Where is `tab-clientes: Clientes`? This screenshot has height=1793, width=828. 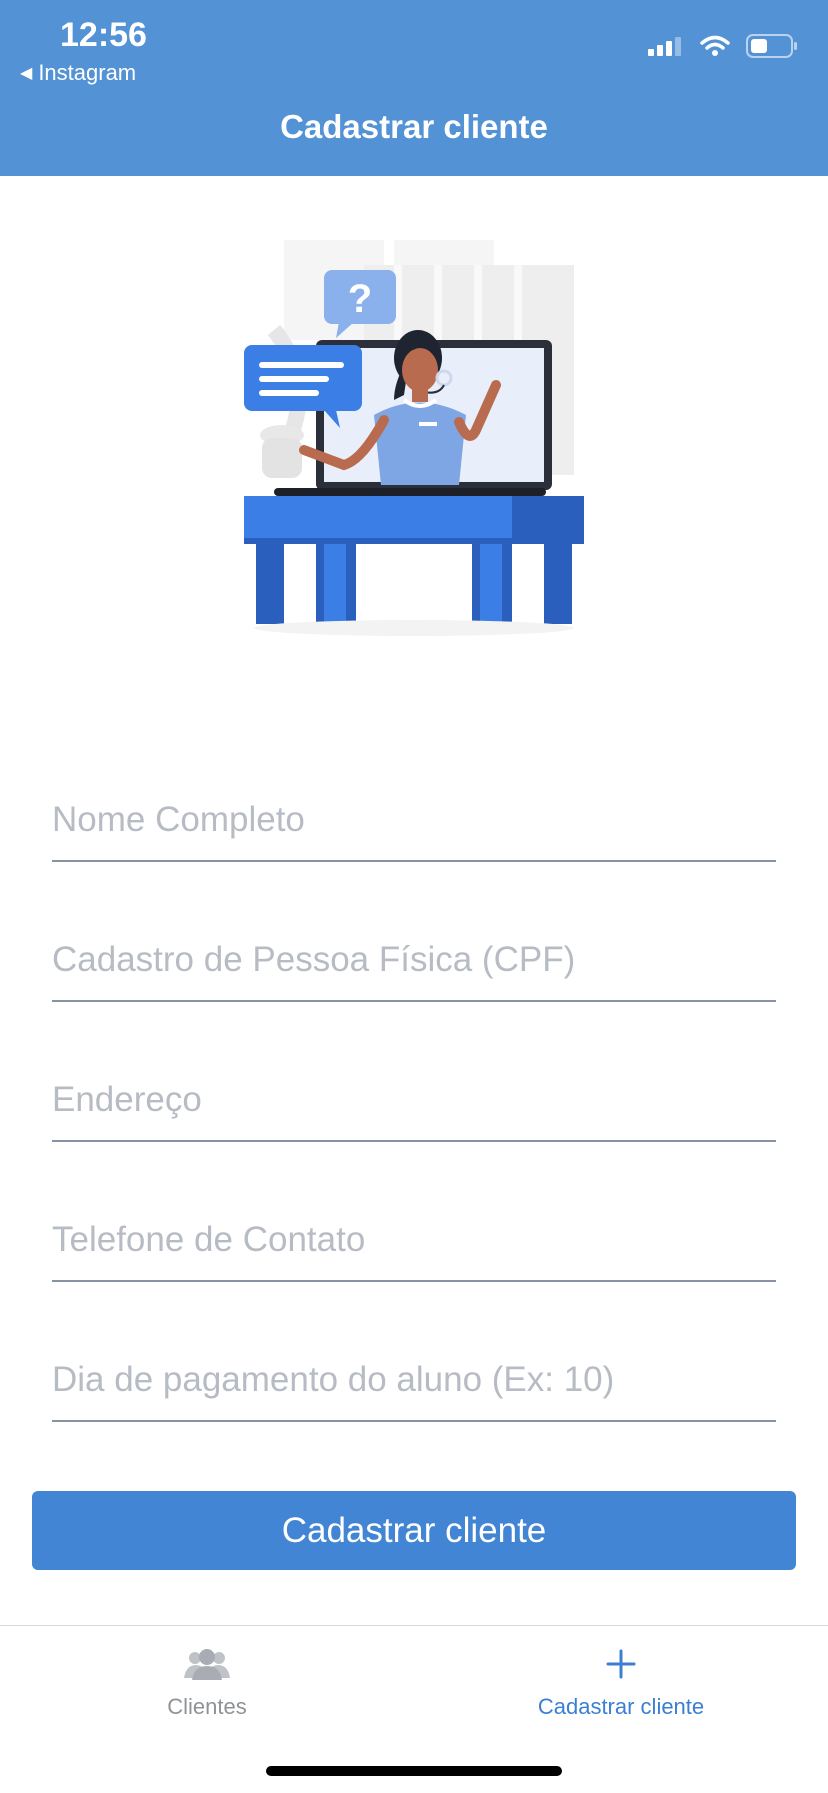 tab-clientes: Clientes is located at coordinates (207, 1681).